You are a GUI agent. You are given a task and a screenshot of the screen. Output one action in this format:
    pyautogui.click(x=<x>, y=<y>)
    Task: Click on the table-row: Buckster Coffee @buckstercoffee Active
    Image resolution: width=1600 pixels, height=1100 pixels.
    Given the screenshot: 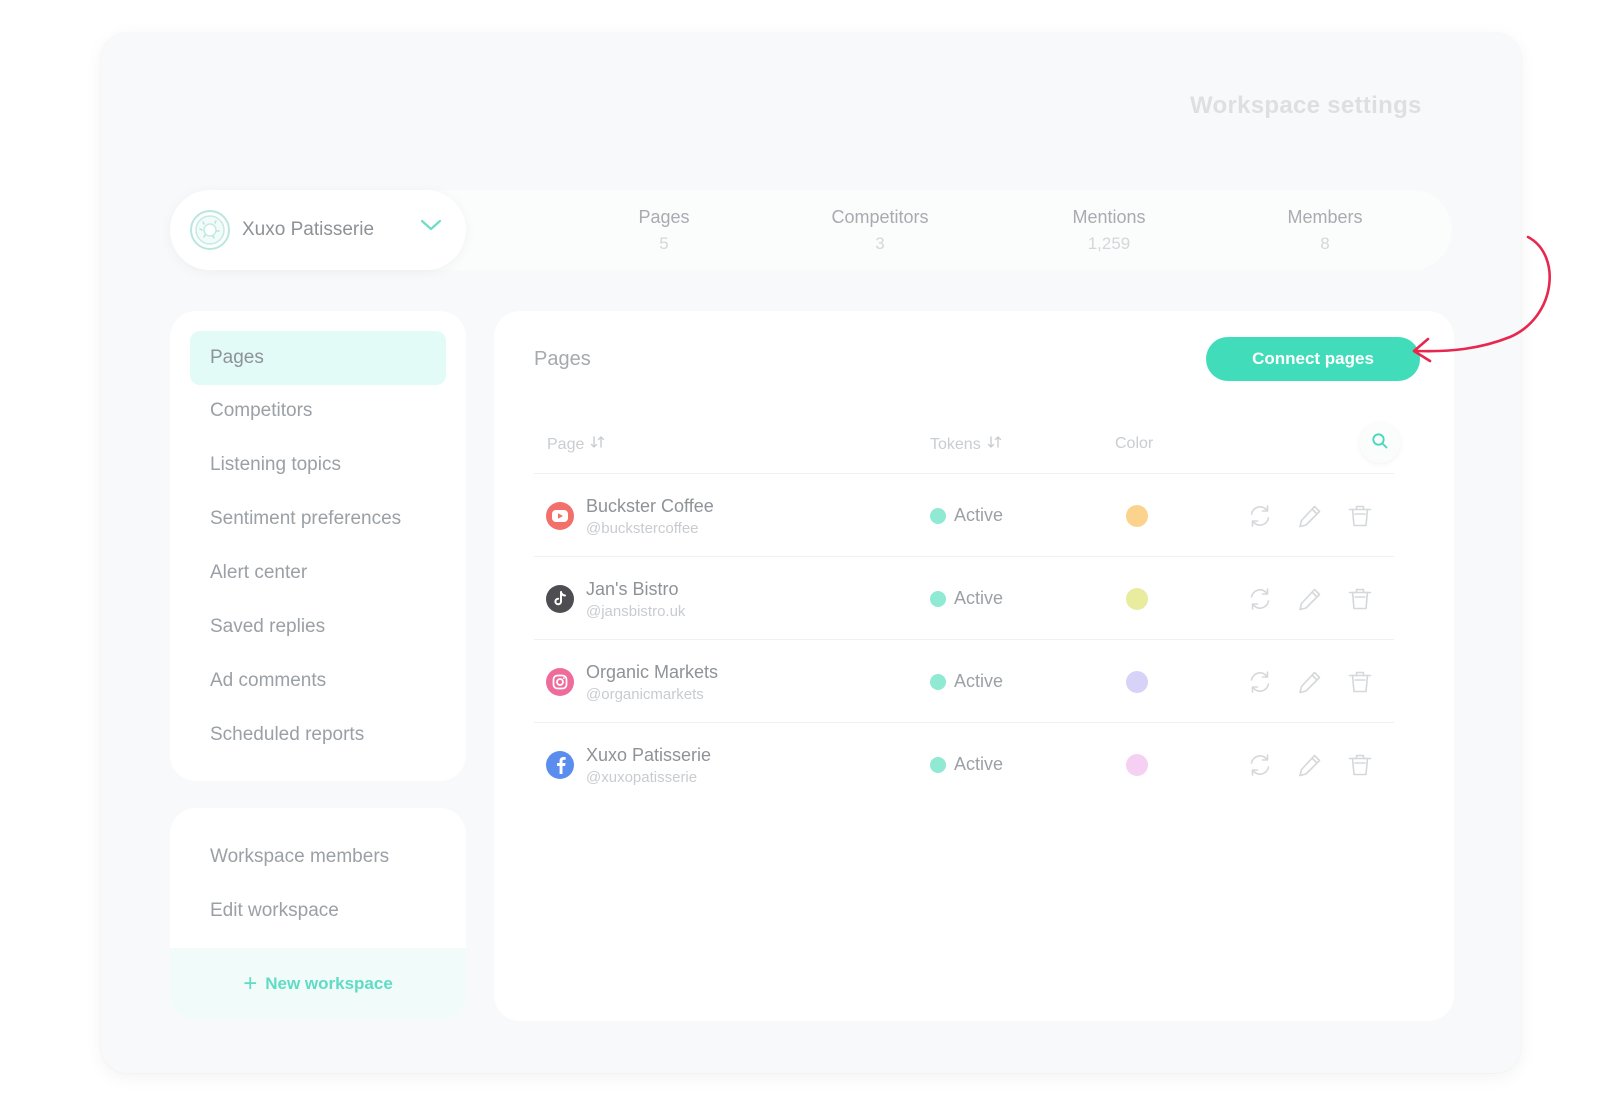 What is the action you would take?
    pyautogui.click(x=964, y=515)
    